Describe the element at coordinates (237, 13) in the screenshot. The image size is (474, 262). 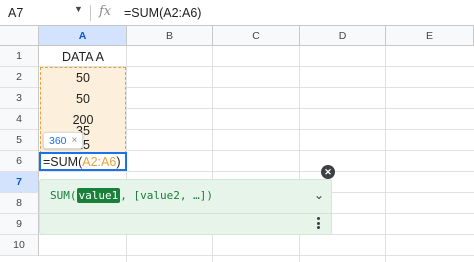
I see `formula-bar: A7 ▼ fx =SUM(A2:A6)` at that location.